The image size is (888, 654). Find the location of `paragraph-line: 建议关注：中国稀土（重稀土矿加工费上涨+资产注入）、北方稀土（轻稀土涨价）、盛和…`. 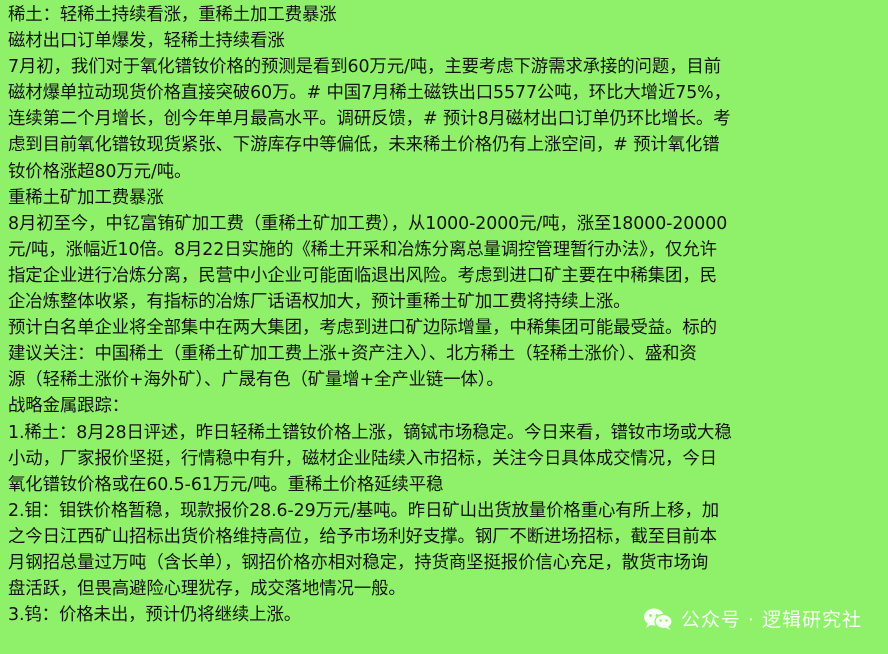

paragraph-line: 建议关注：中国稀土（重稀土矿加工费上涨+资产注入）、北方稀土（轻稀土涨价）、盛和… is located at coordinates (352, 354).